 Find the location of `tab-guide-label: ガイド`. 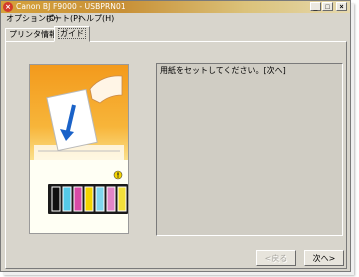

tab-guide-label: ガイド is located at coordinates (72, 33).